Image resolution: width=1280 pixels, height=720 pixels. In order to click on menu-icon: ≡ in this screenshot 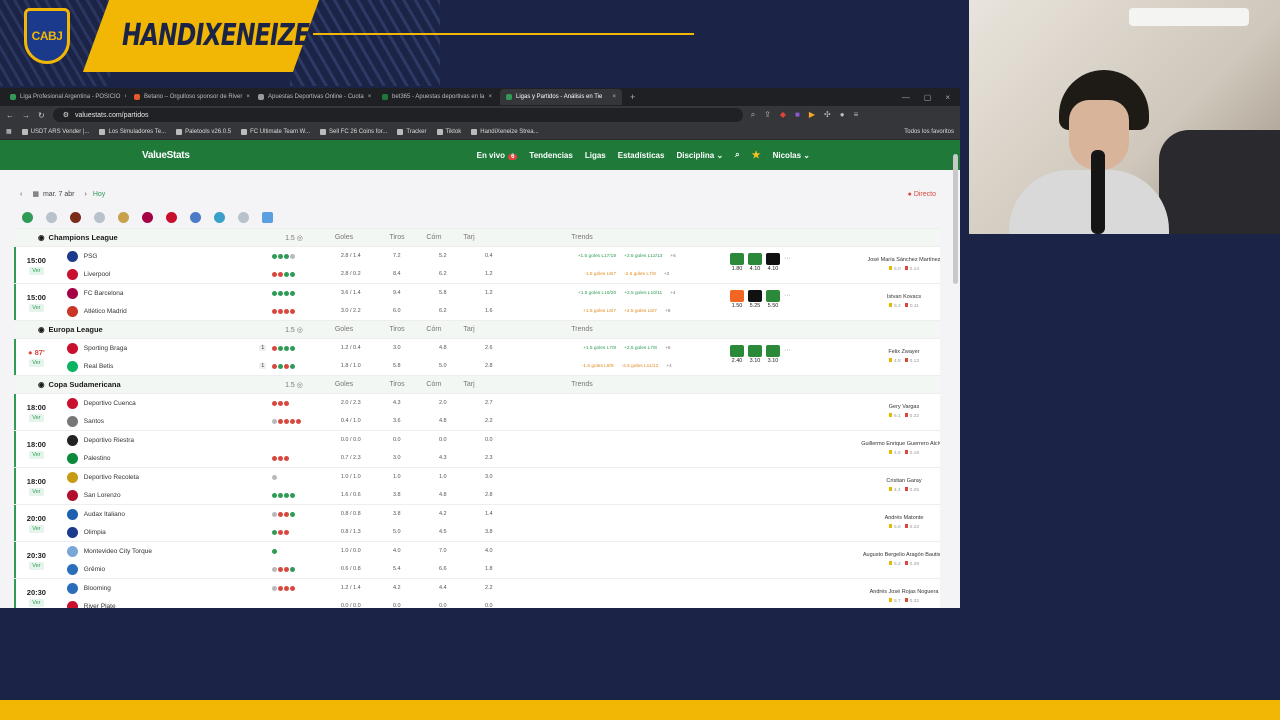, I will do `click(856, 115)`.